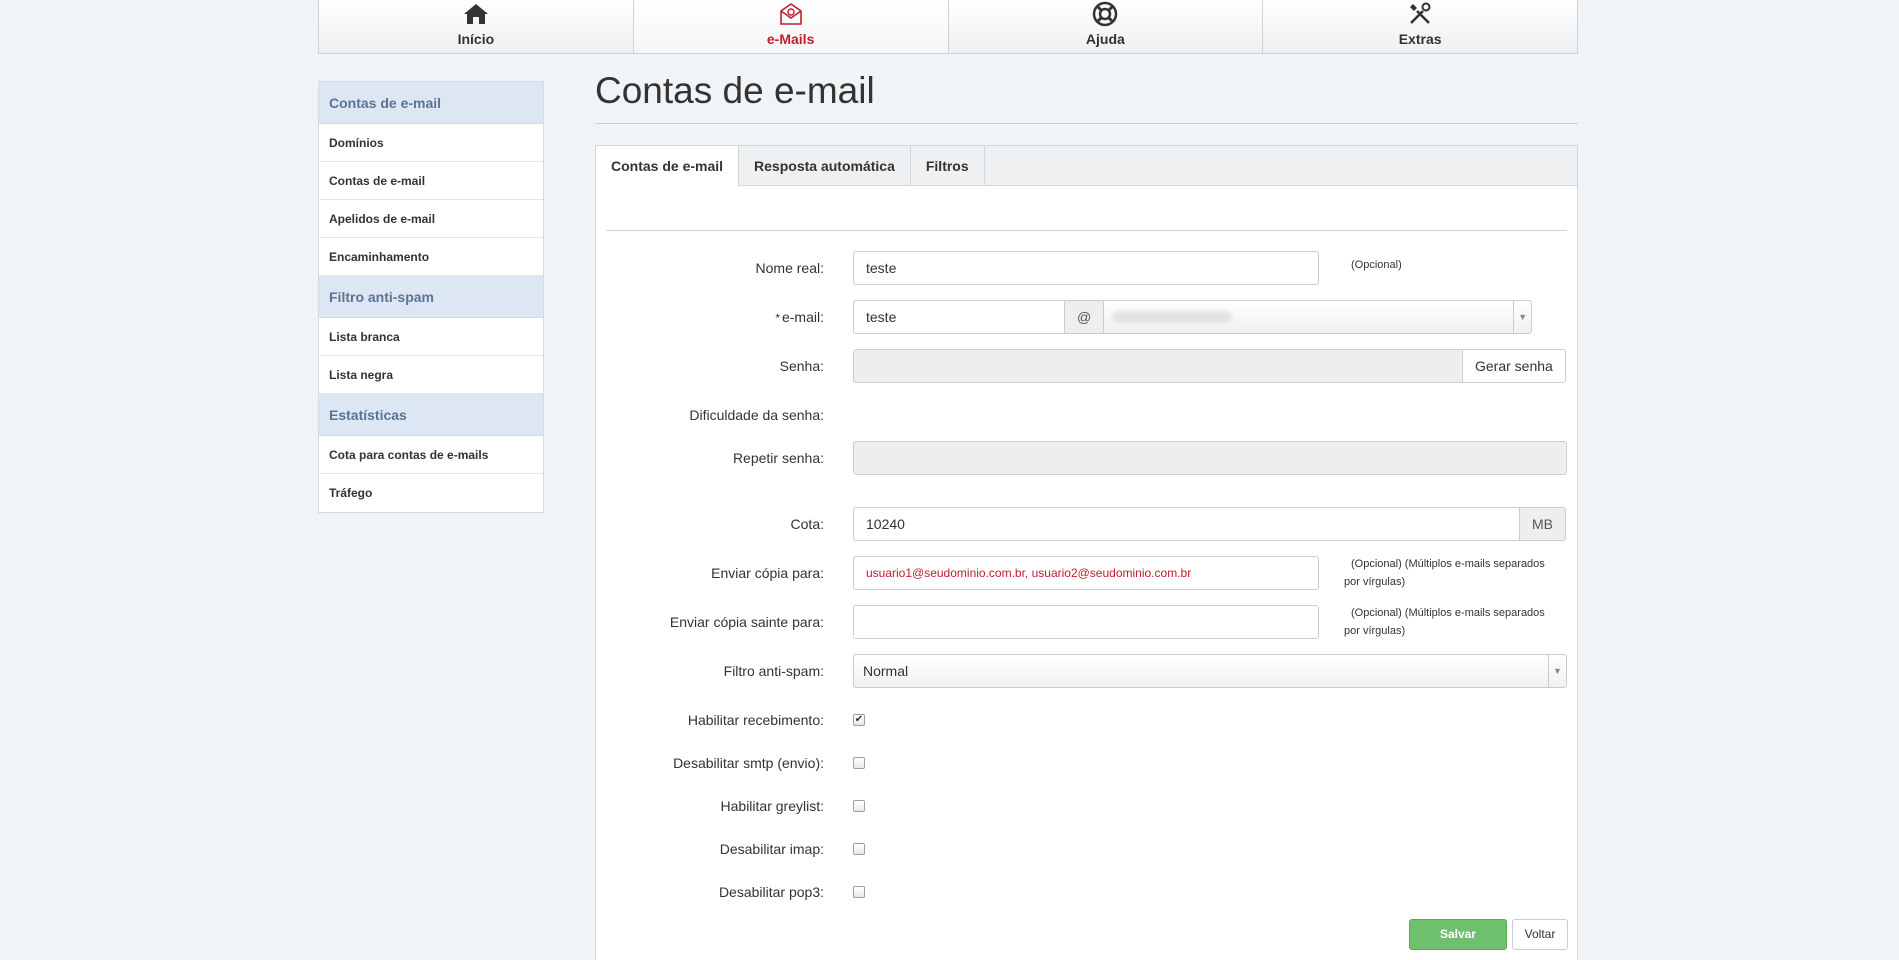  What do you see at coordinates (789, 268) in the screenshot?
I see `real-name-label: Nome real:` at bounding box center [789, 268].